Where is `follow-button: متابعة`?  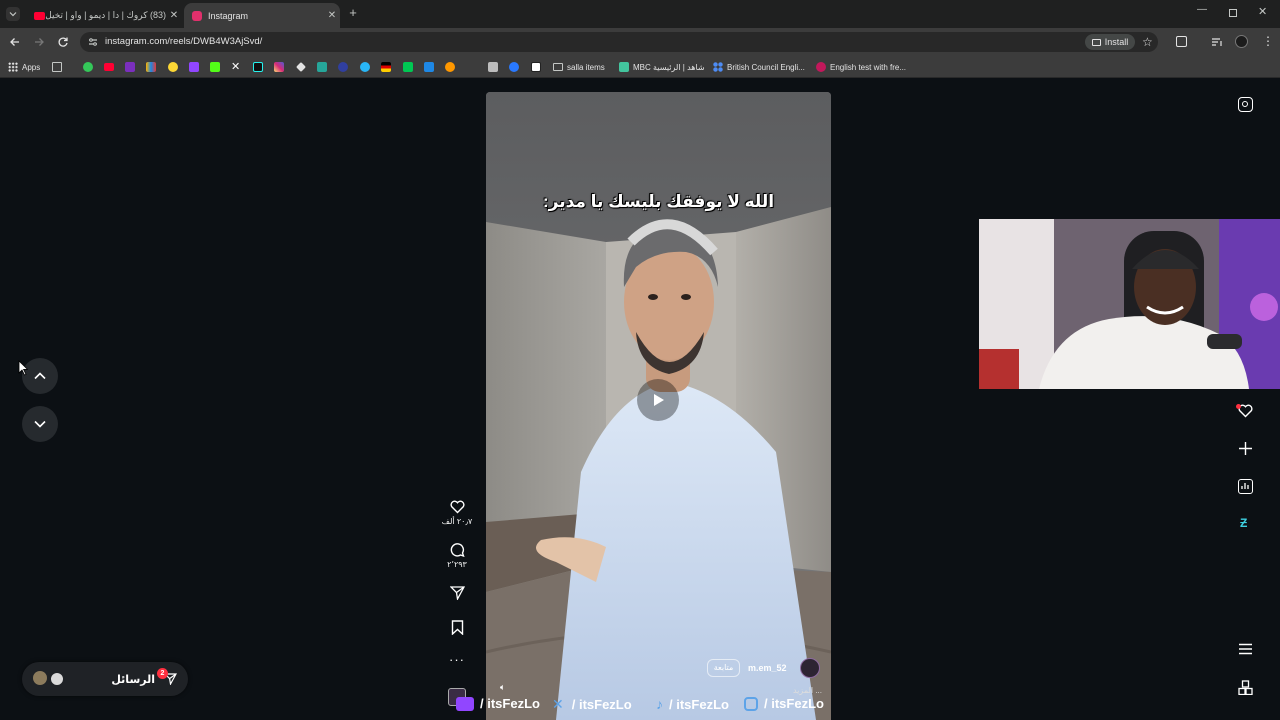
follow-button: متابعة is located at coordinates (723, 668).